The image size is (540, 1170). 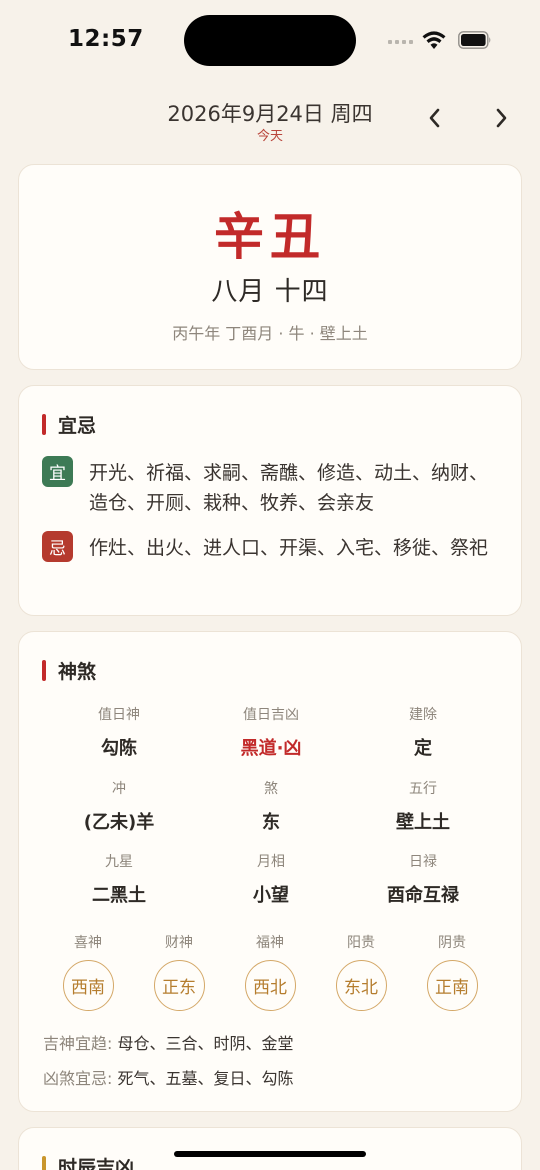 I want to click on direction-label: 喜神, so click(x=88, y=943).